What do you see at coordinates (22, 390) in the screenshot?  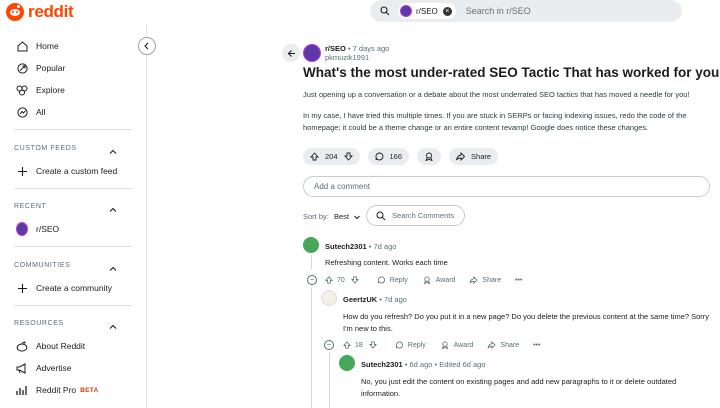 I see `reddit-pro-icon` at bounding box center [22, 390].